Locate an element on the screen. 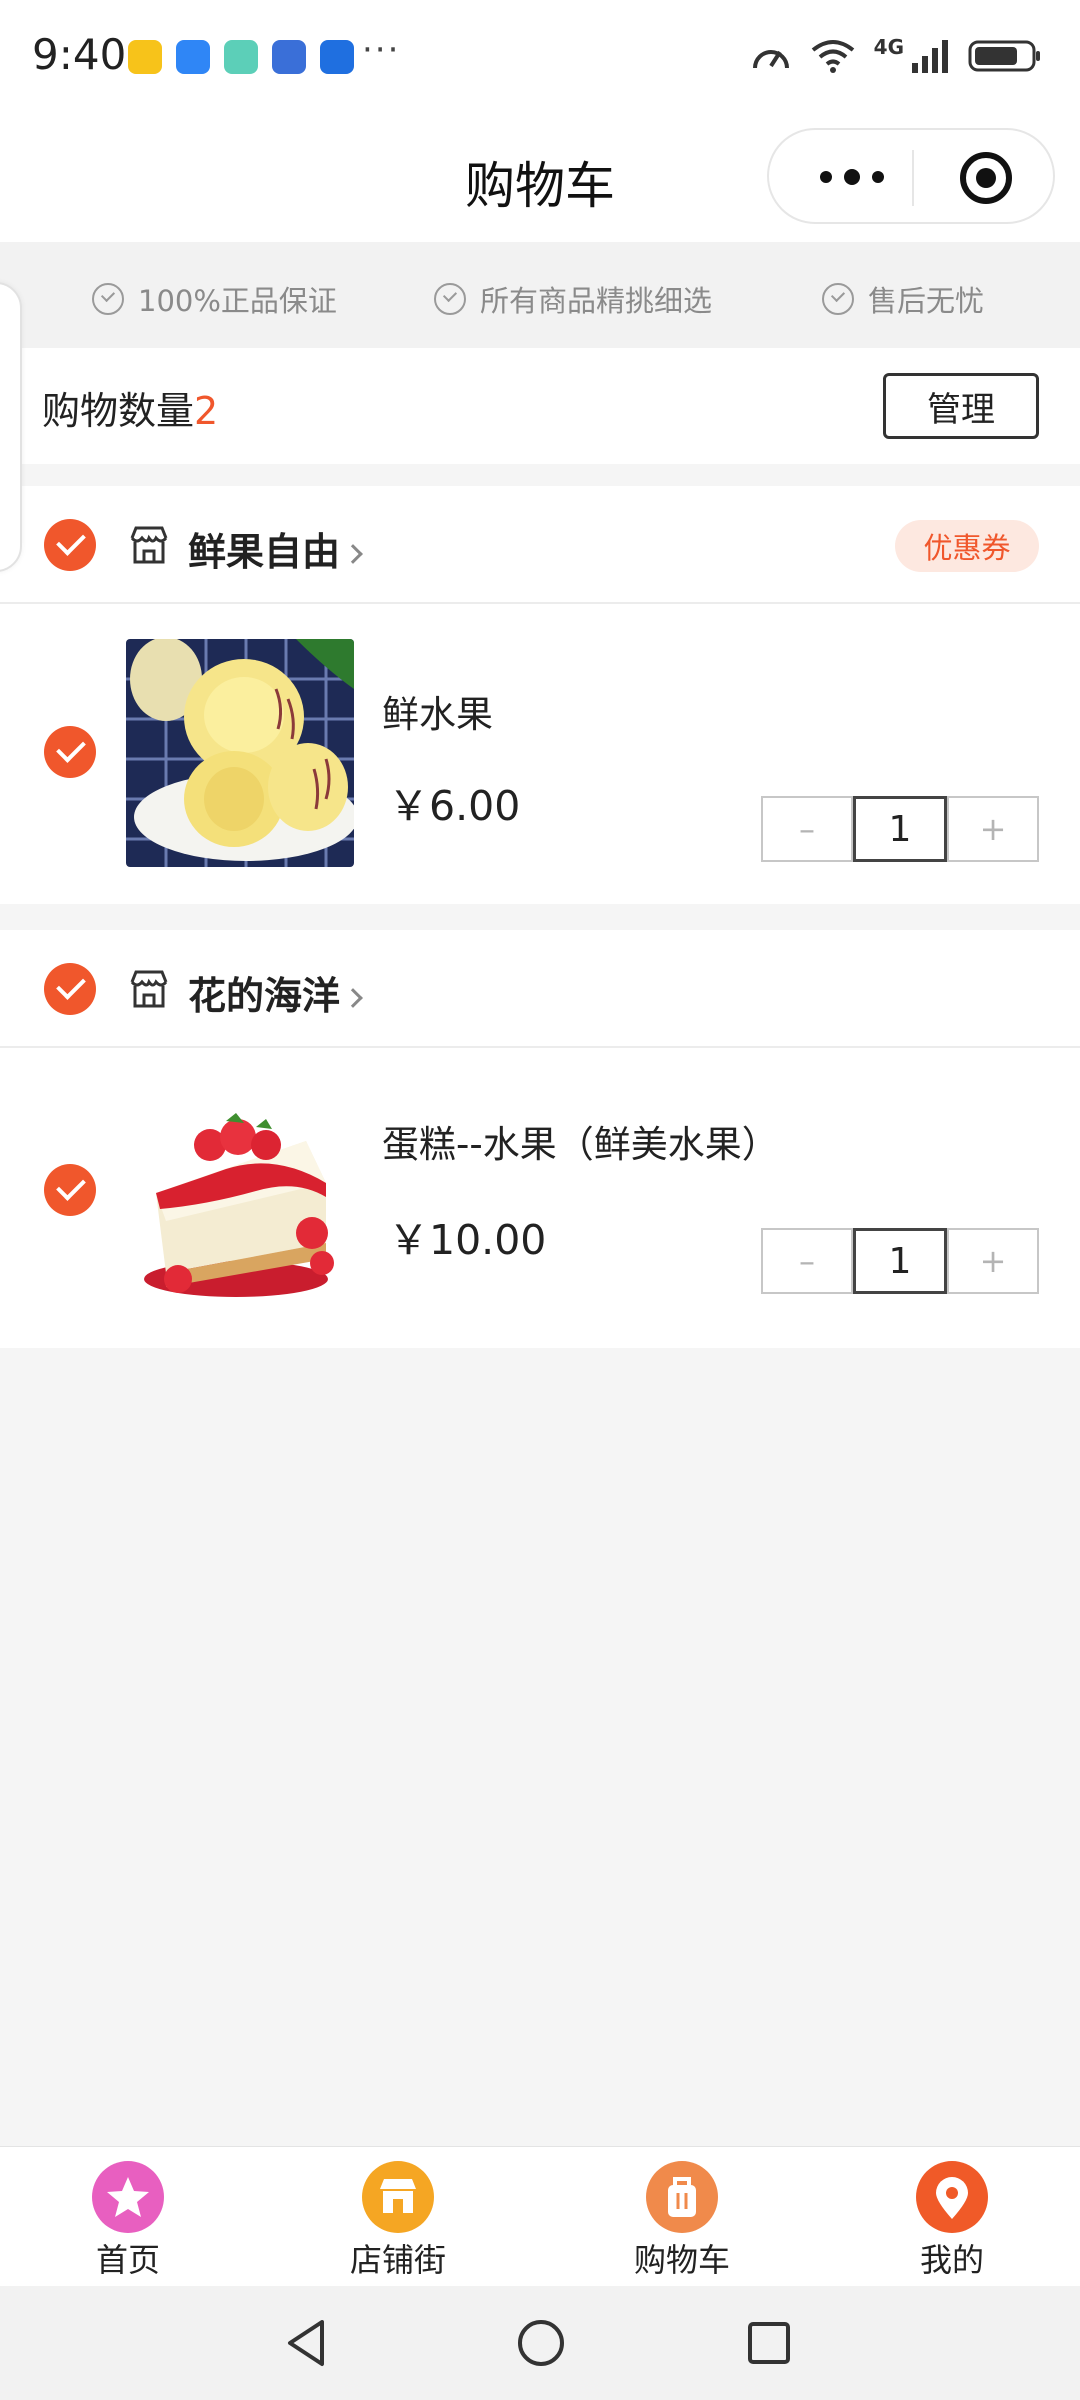 The image size is (1080, 2400). store-name-link: 鲜果自由 is located at coordinates (275, 548).